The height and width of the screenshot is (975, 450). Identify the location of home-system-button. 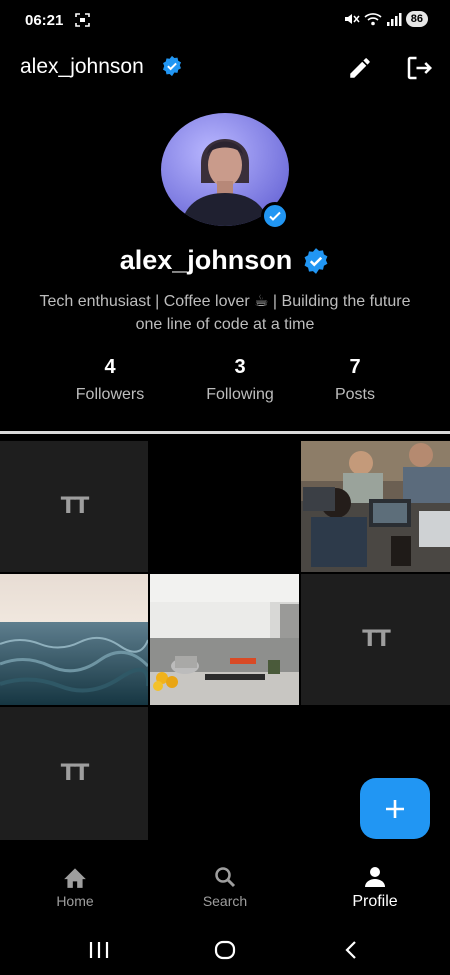
(225, 950).